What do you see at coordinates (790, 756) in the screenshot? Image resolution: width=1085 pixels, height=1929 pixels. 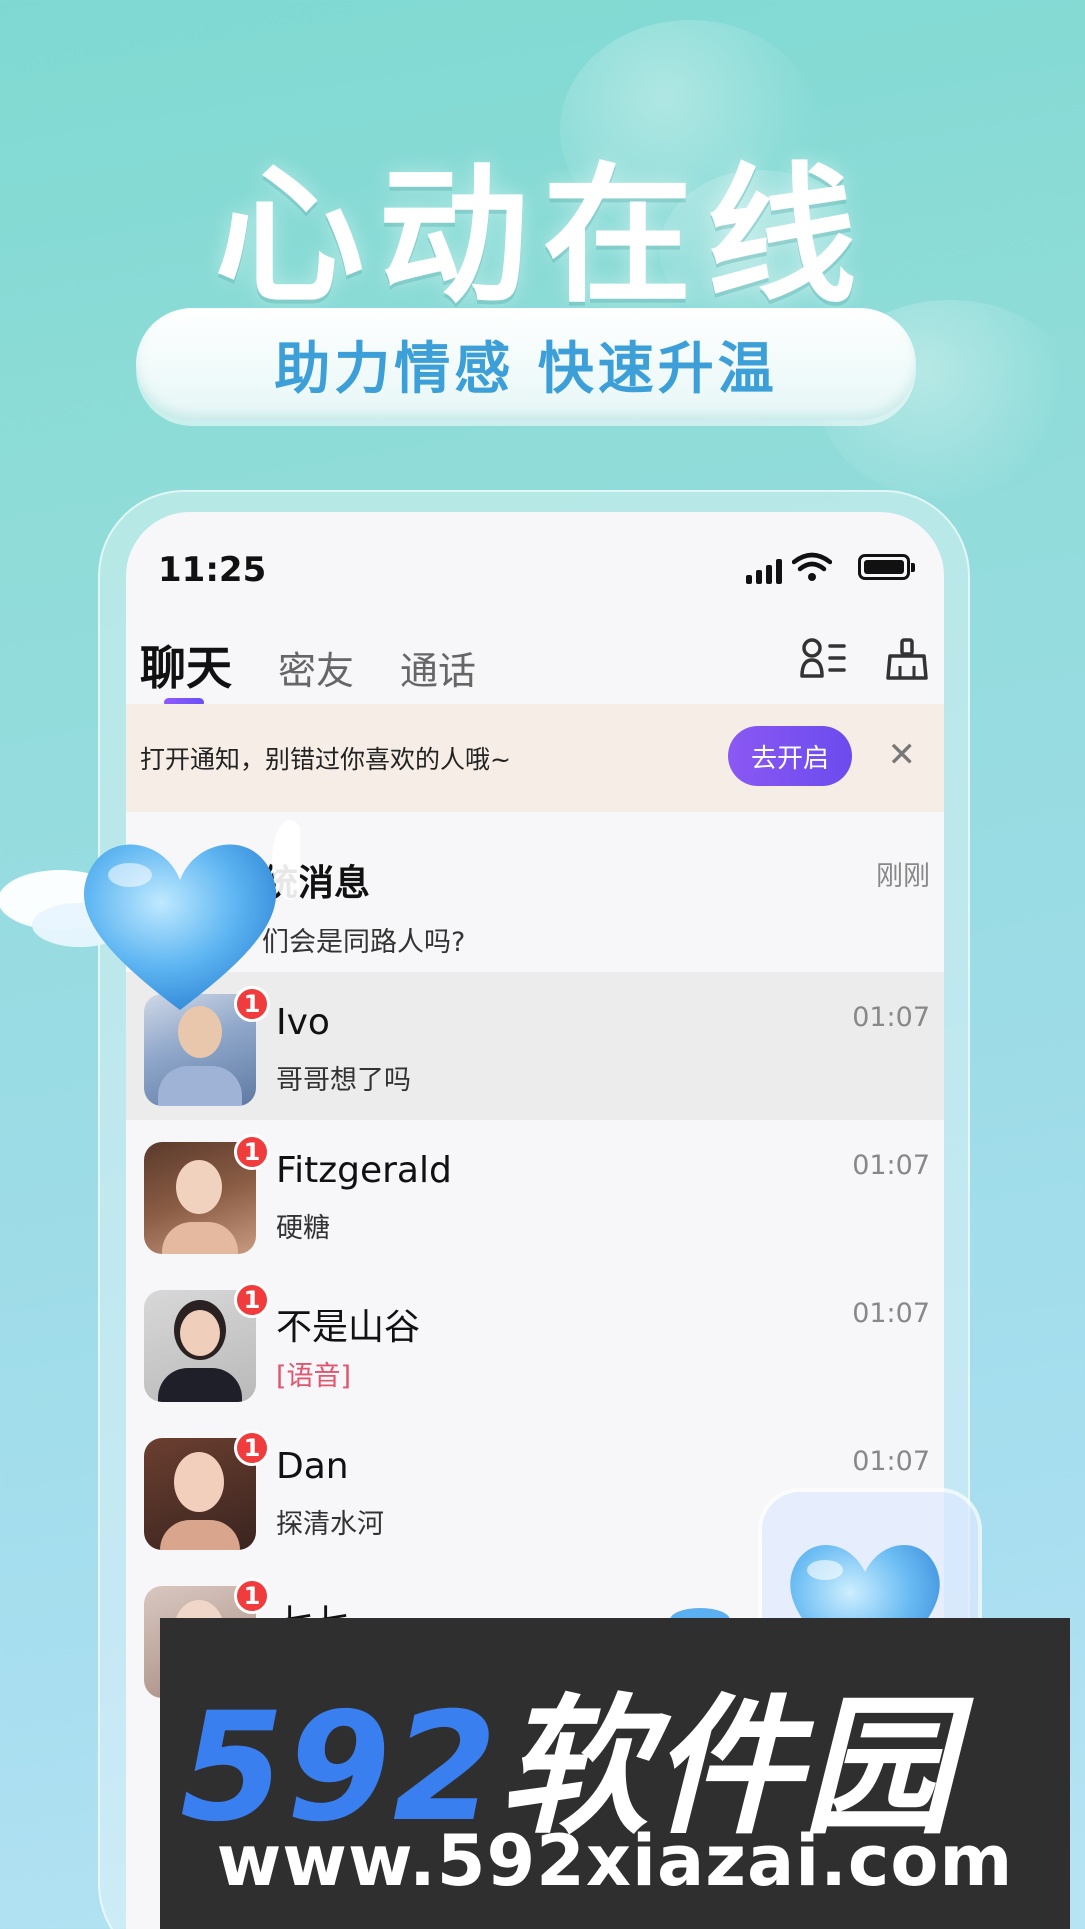 I see `enable-notification-button: 去开启` at bounding box center [790, 756].